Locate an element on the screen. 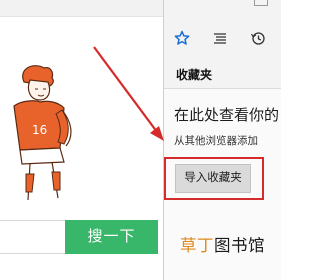  svg-text: 16 is located at coordinates (39, 130).